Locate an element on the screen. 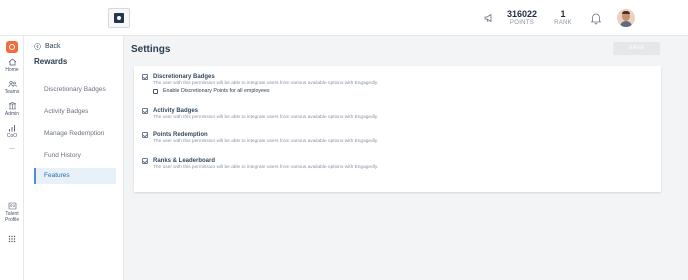 The image size is (688, 280). points-counter: 316022 POINTS is located at coordinates (522, 18).